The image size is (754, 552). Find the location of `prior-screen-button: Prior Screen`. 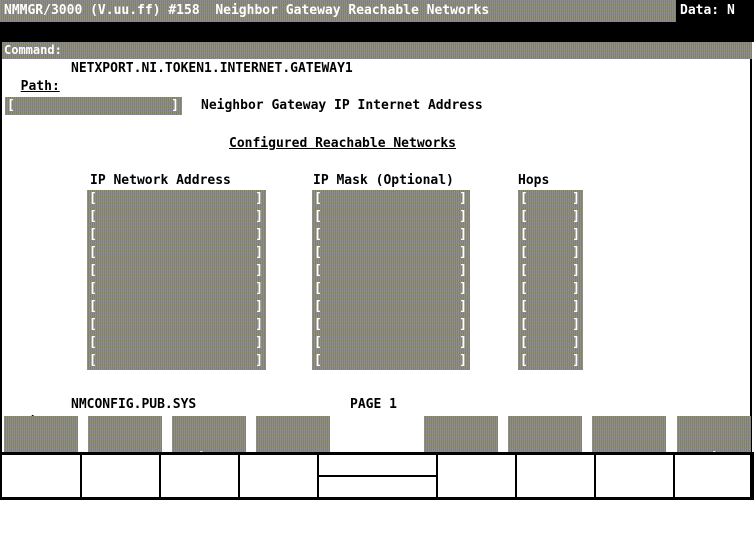

prior-screen-button: Prior Screen is located at coordinates (714, 466).